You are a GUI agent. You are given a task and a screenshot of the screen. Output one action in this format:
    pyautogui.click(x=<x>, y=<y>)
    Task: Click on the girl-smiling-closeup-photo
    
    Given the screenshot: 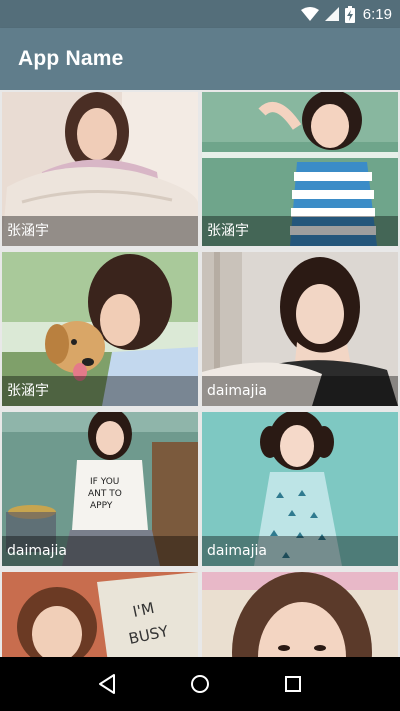 What is the action you would take?
    pyautogui.click(x=300, y=614)
    